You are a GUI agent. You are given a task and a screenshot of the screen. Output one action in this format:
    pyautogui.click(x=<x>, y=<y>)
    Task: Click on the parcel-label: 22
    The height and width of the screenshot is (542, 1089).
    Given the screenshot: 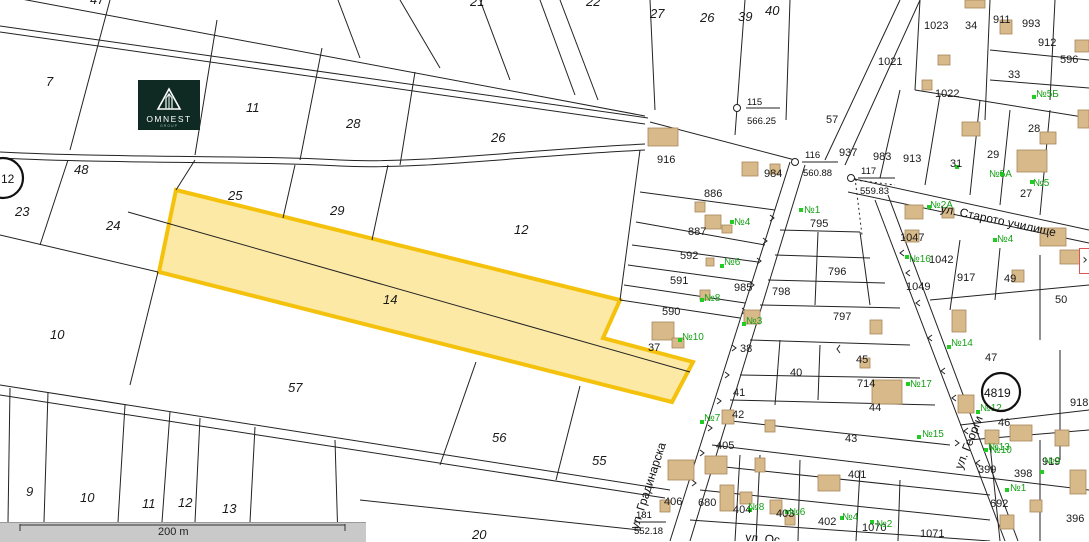 What is the action you would take?
    pyautogui.click(x=593, y=4)
    